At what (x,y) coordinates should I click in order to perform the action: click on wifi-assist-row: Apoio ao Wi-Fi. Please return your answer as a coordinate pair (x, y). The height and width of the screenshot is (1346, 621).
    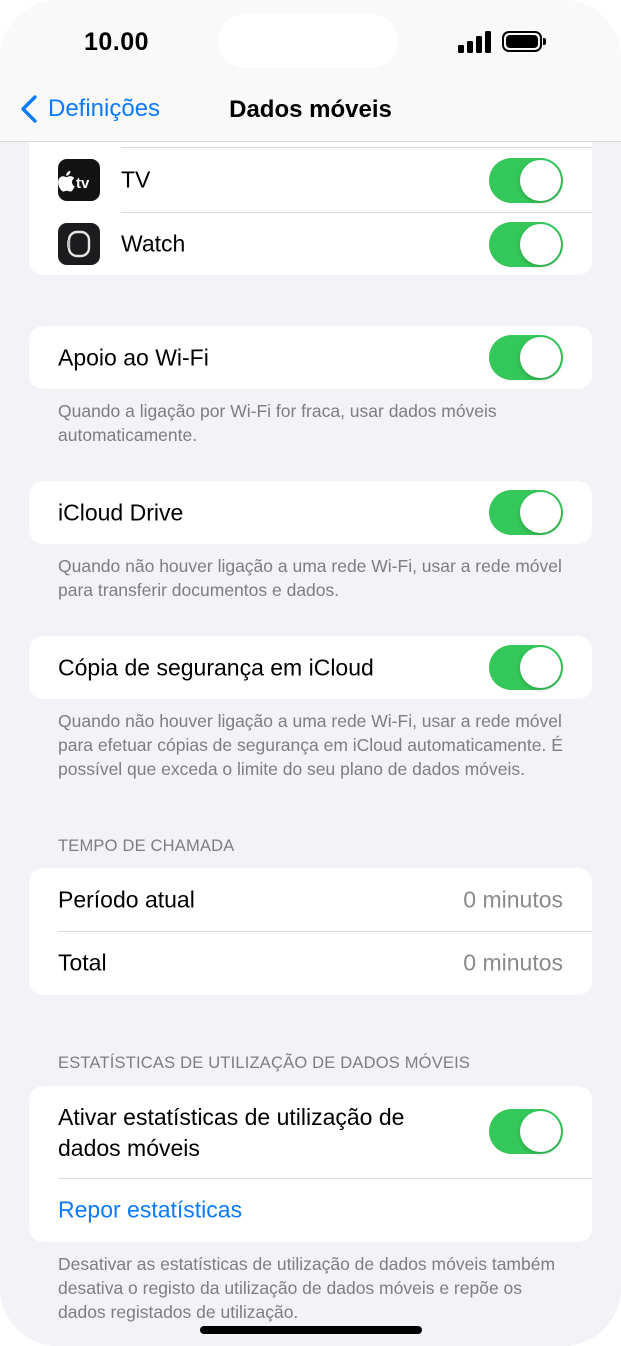
    Looking at the image, I should click on (310, 357).